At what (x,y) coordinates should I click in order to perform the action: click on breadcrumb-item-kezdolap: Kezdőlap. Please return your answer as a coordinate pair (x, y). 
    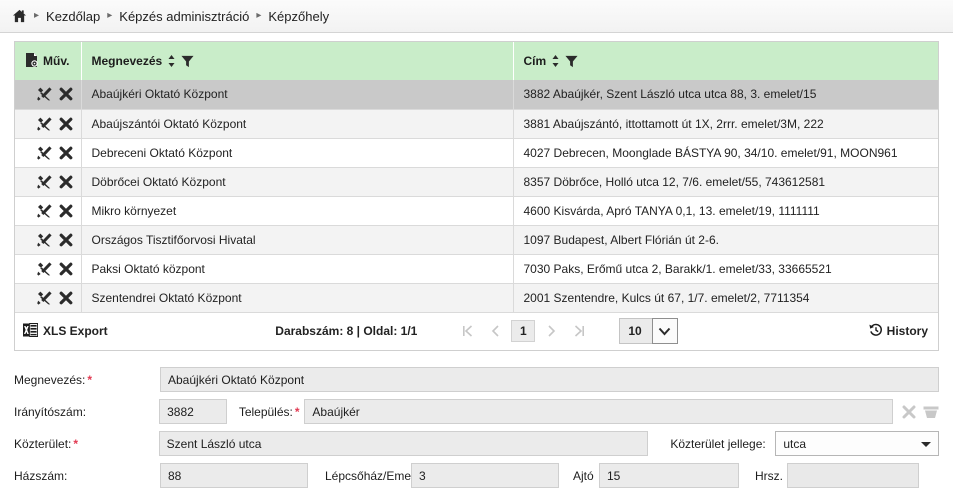
    Looking at the image, I should click on (73, 16).